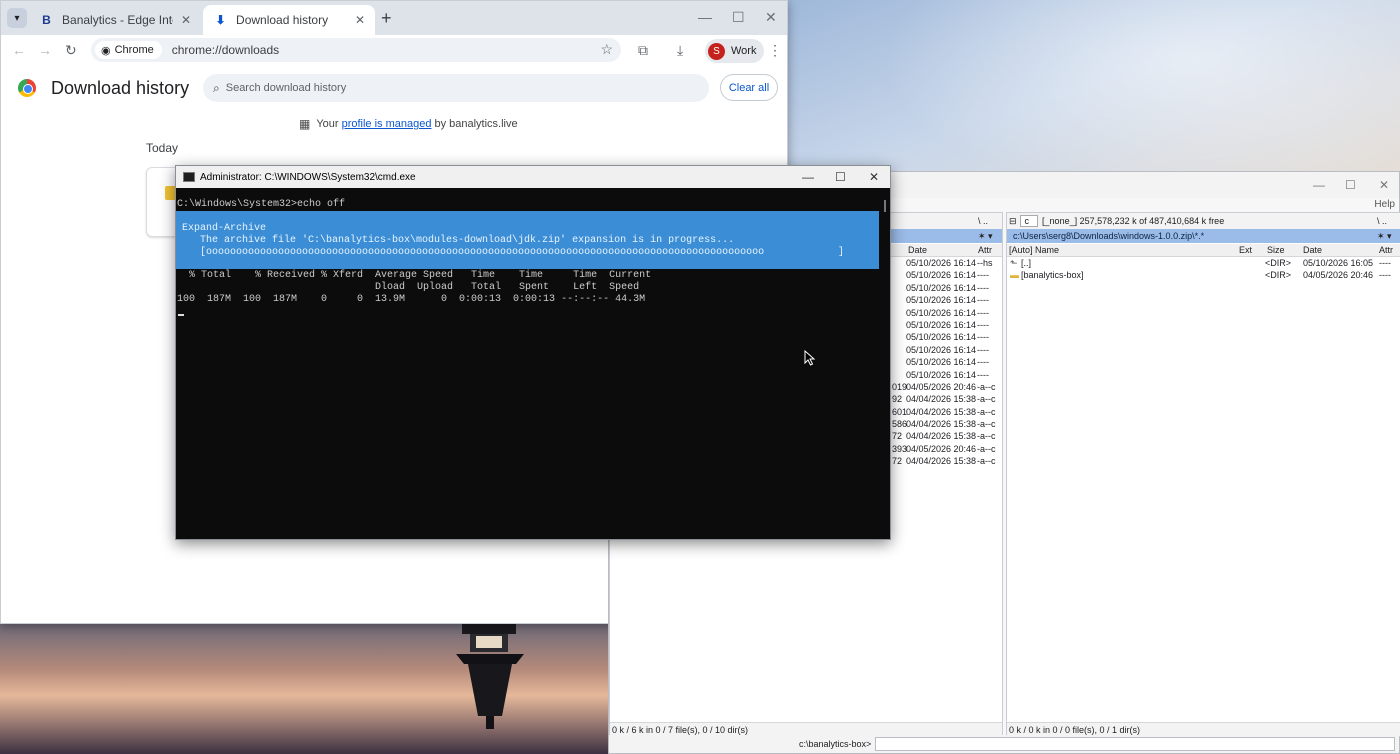 This screenshot has height=754, width=1400. I want to click on tab-search-button: ▾, so click(17, 18).